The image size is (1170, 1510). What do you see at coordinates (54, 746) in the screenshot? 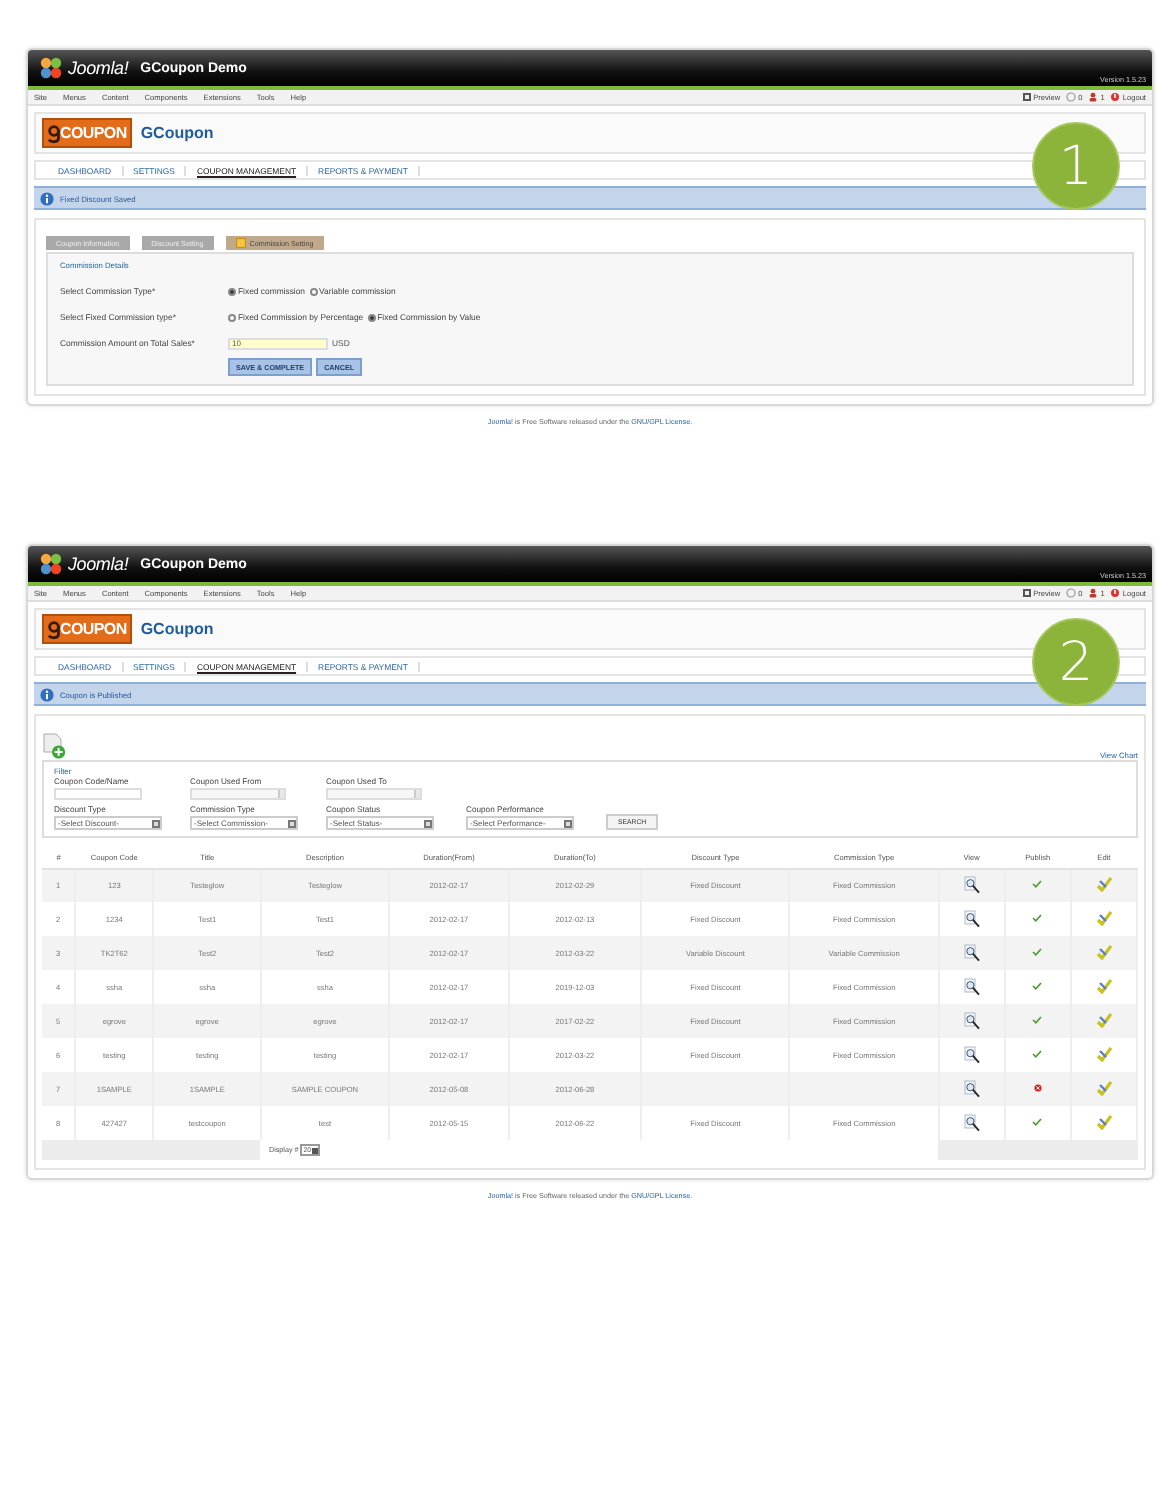
I see `new-document-icon` at bounding box center [54, 746].